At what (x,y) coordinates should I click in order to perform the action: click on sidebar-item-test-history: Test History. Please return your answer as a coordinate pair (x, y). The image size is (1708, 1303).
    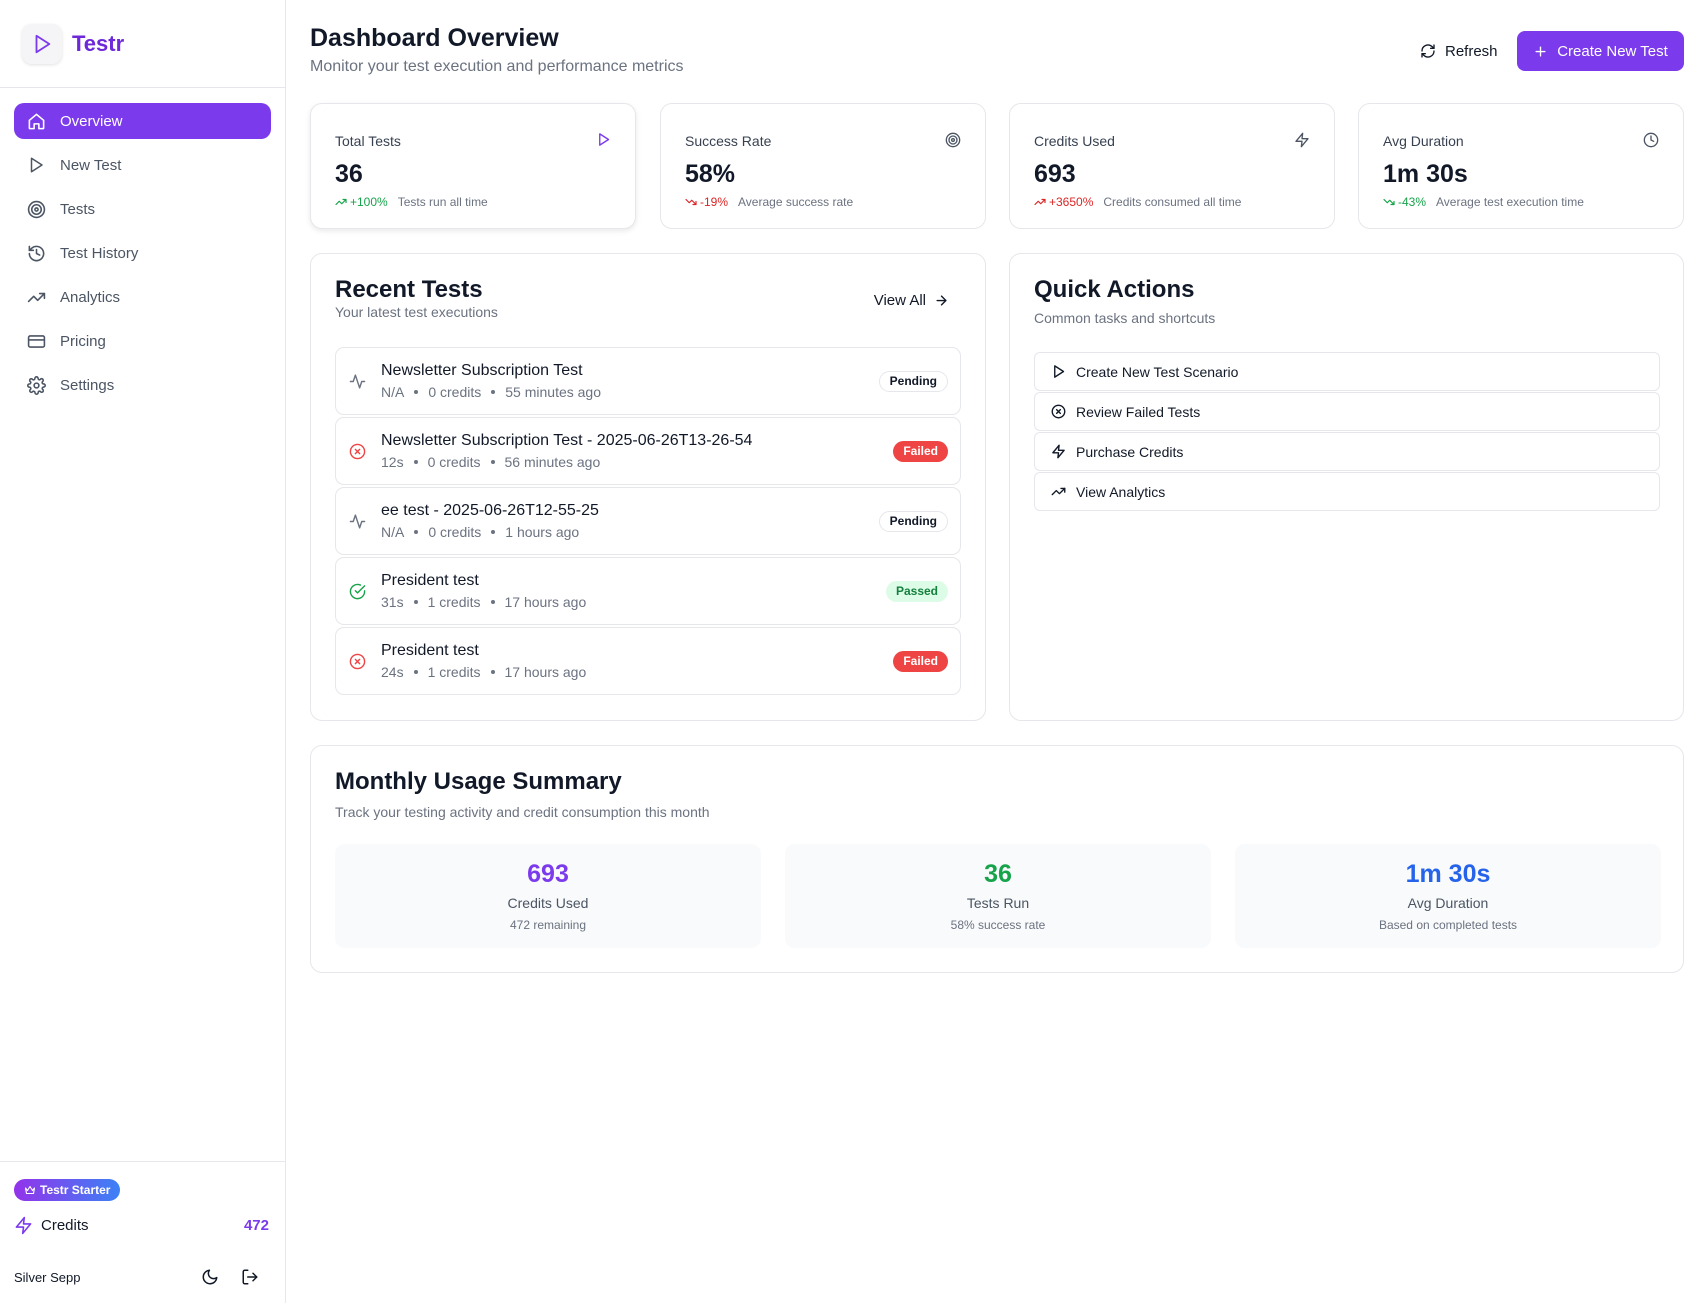
    Looking at the image, I should click on (142, 253).